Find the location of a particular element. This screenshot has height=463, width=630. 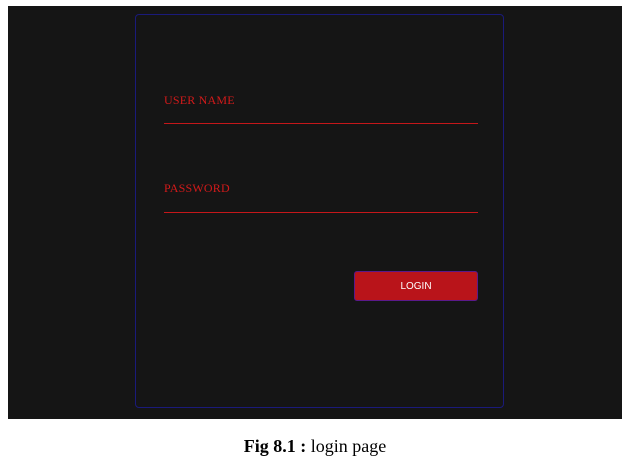

password-input is located at coordinates (321, 212).